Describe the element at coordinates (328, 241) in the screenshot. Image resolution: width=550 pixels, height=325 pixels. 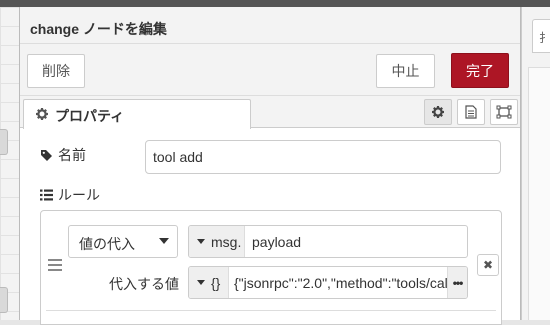
I see `property-input: msg. payload` at that location.